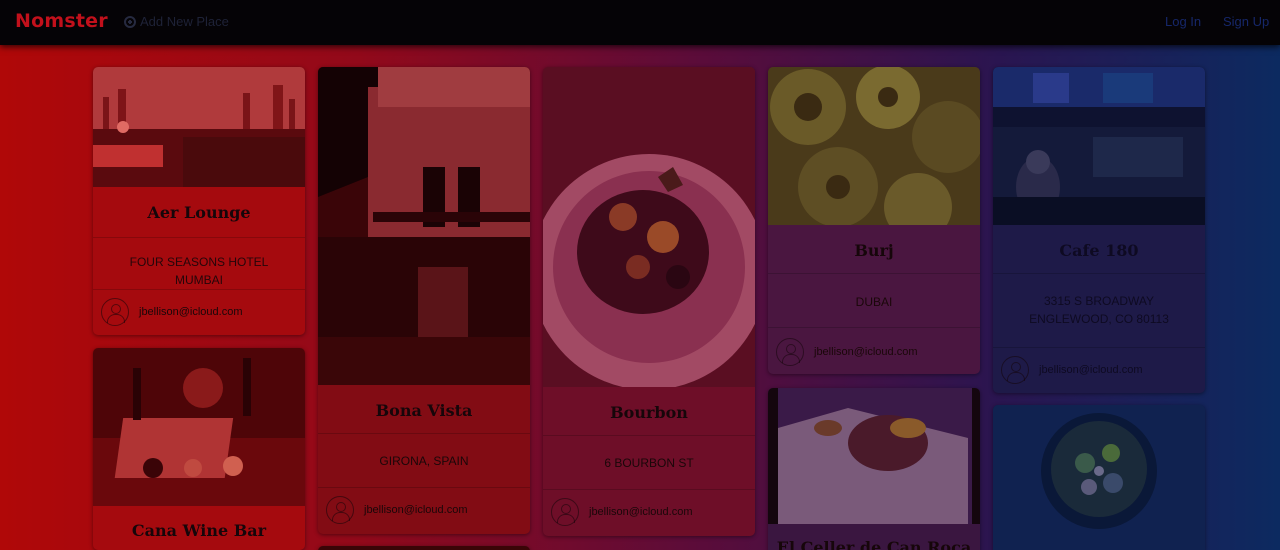 This screenshot has height=550, width=1280. I want to click on place-name: Bourbon, so click(649, 412).